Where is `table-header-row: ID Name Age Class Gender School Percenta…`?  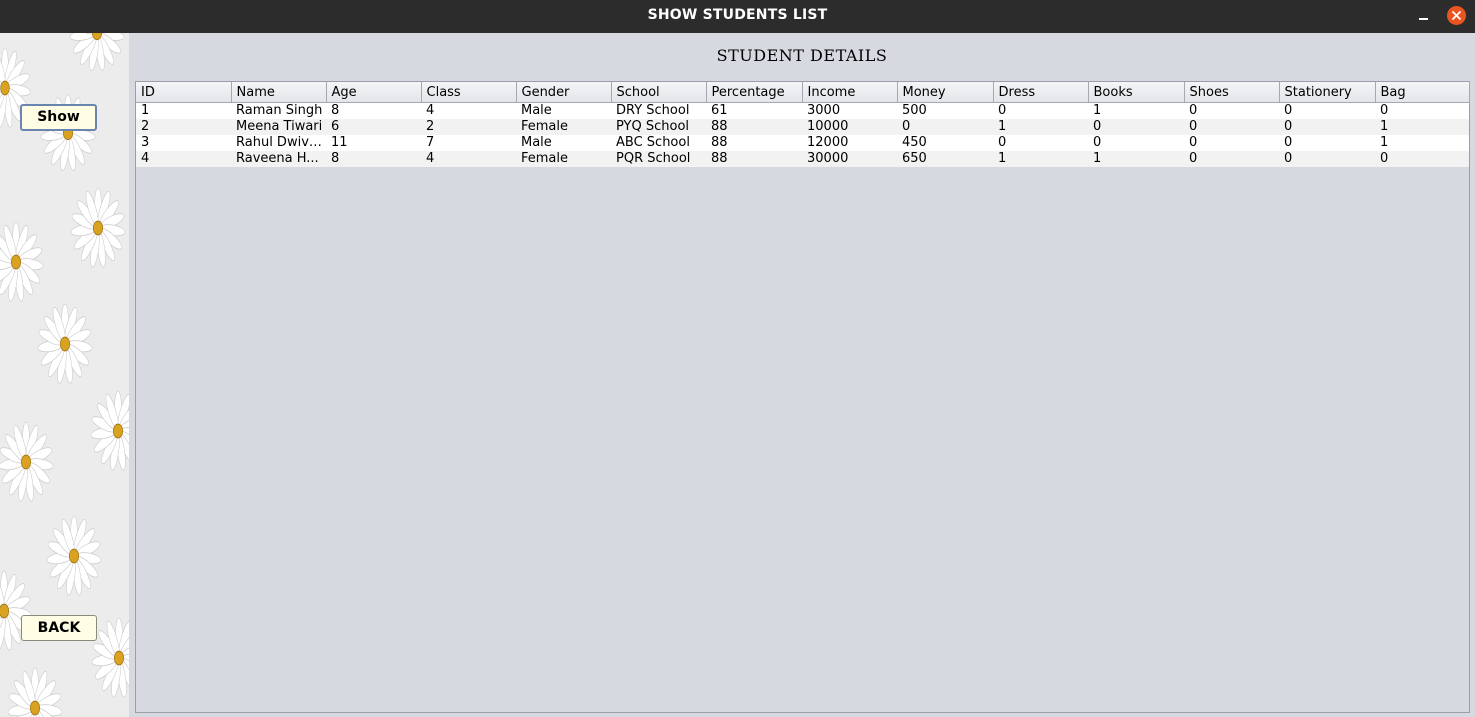 table-header-row: ID Name Age Class Gender School Percenta… is located at coordinates (803, 92).